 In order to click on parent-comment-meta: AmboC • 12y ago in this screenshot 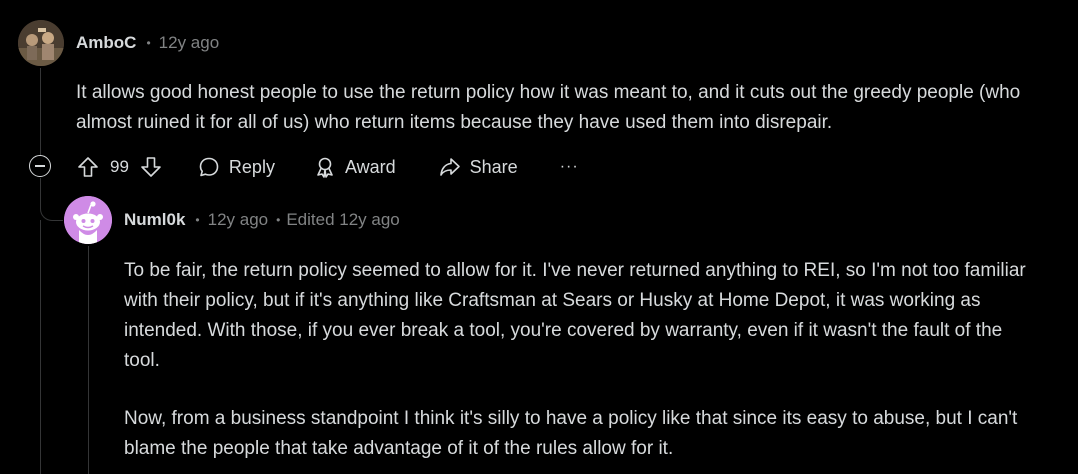, I will do `click(147, 43)`.